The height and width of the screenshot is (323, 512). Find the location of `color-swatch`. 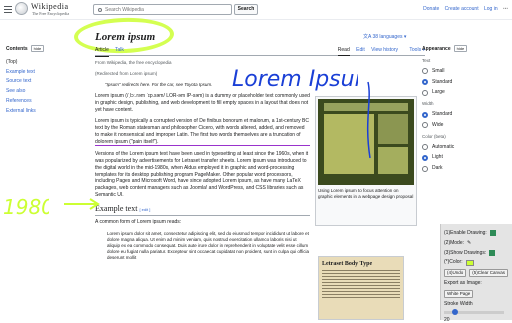

color-swatch is located at coordinates (469, 262).